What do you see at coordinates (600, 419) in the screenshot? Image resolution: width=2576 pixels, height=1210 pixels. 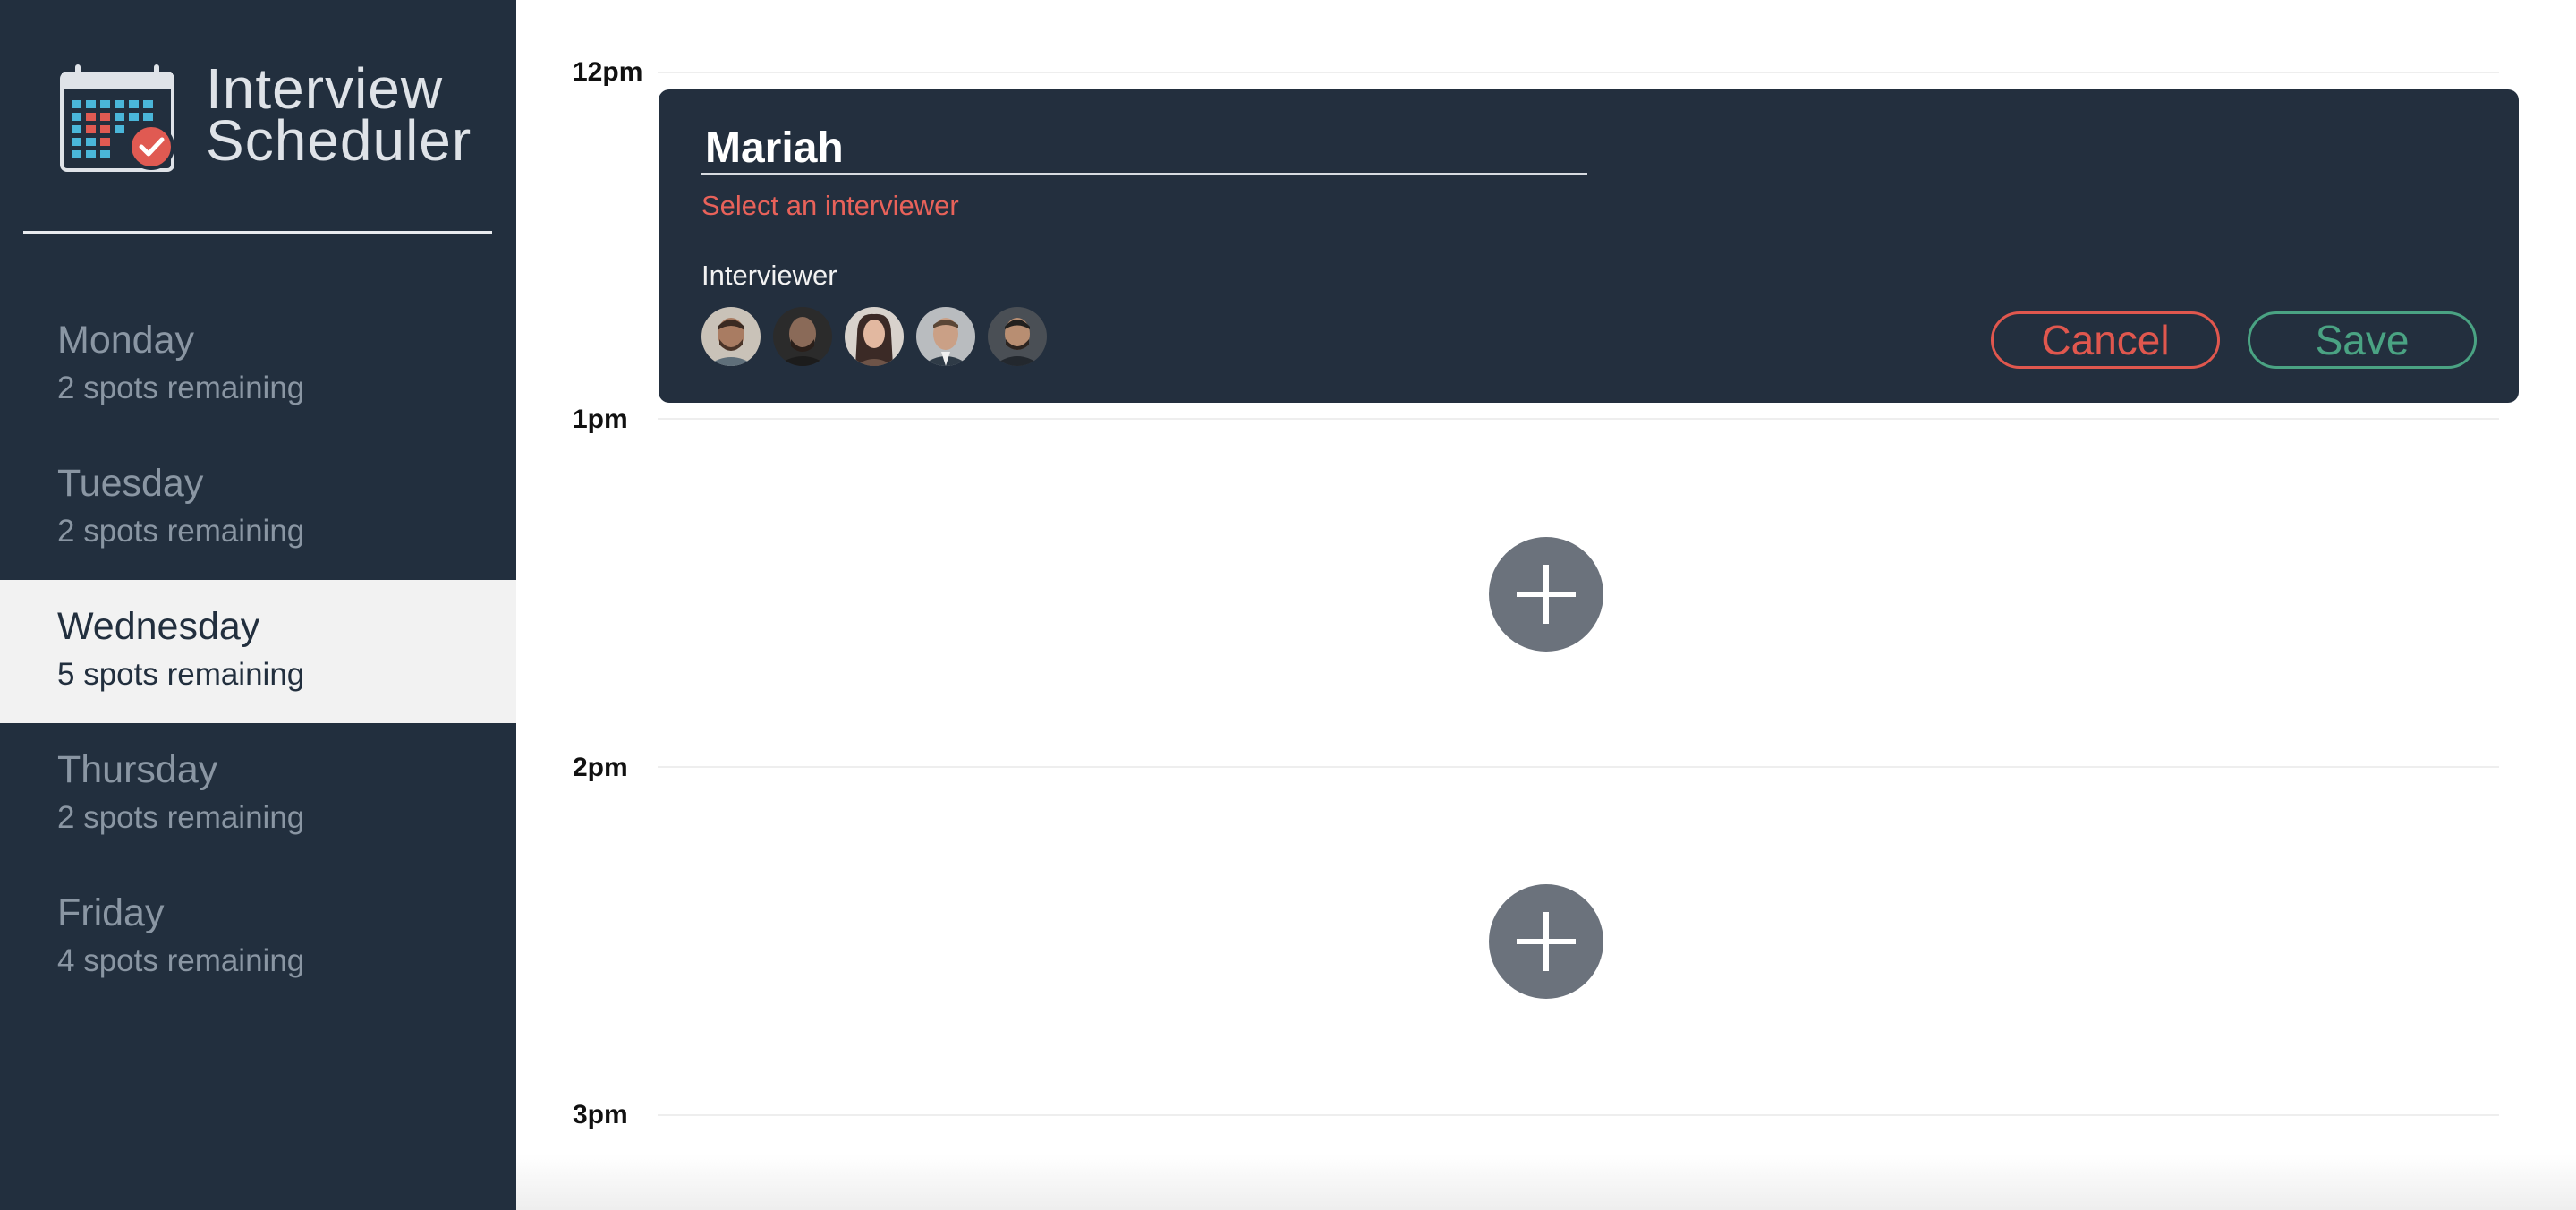 I see `time-label-1pm: 1pm` at bounding box center [600, 419].